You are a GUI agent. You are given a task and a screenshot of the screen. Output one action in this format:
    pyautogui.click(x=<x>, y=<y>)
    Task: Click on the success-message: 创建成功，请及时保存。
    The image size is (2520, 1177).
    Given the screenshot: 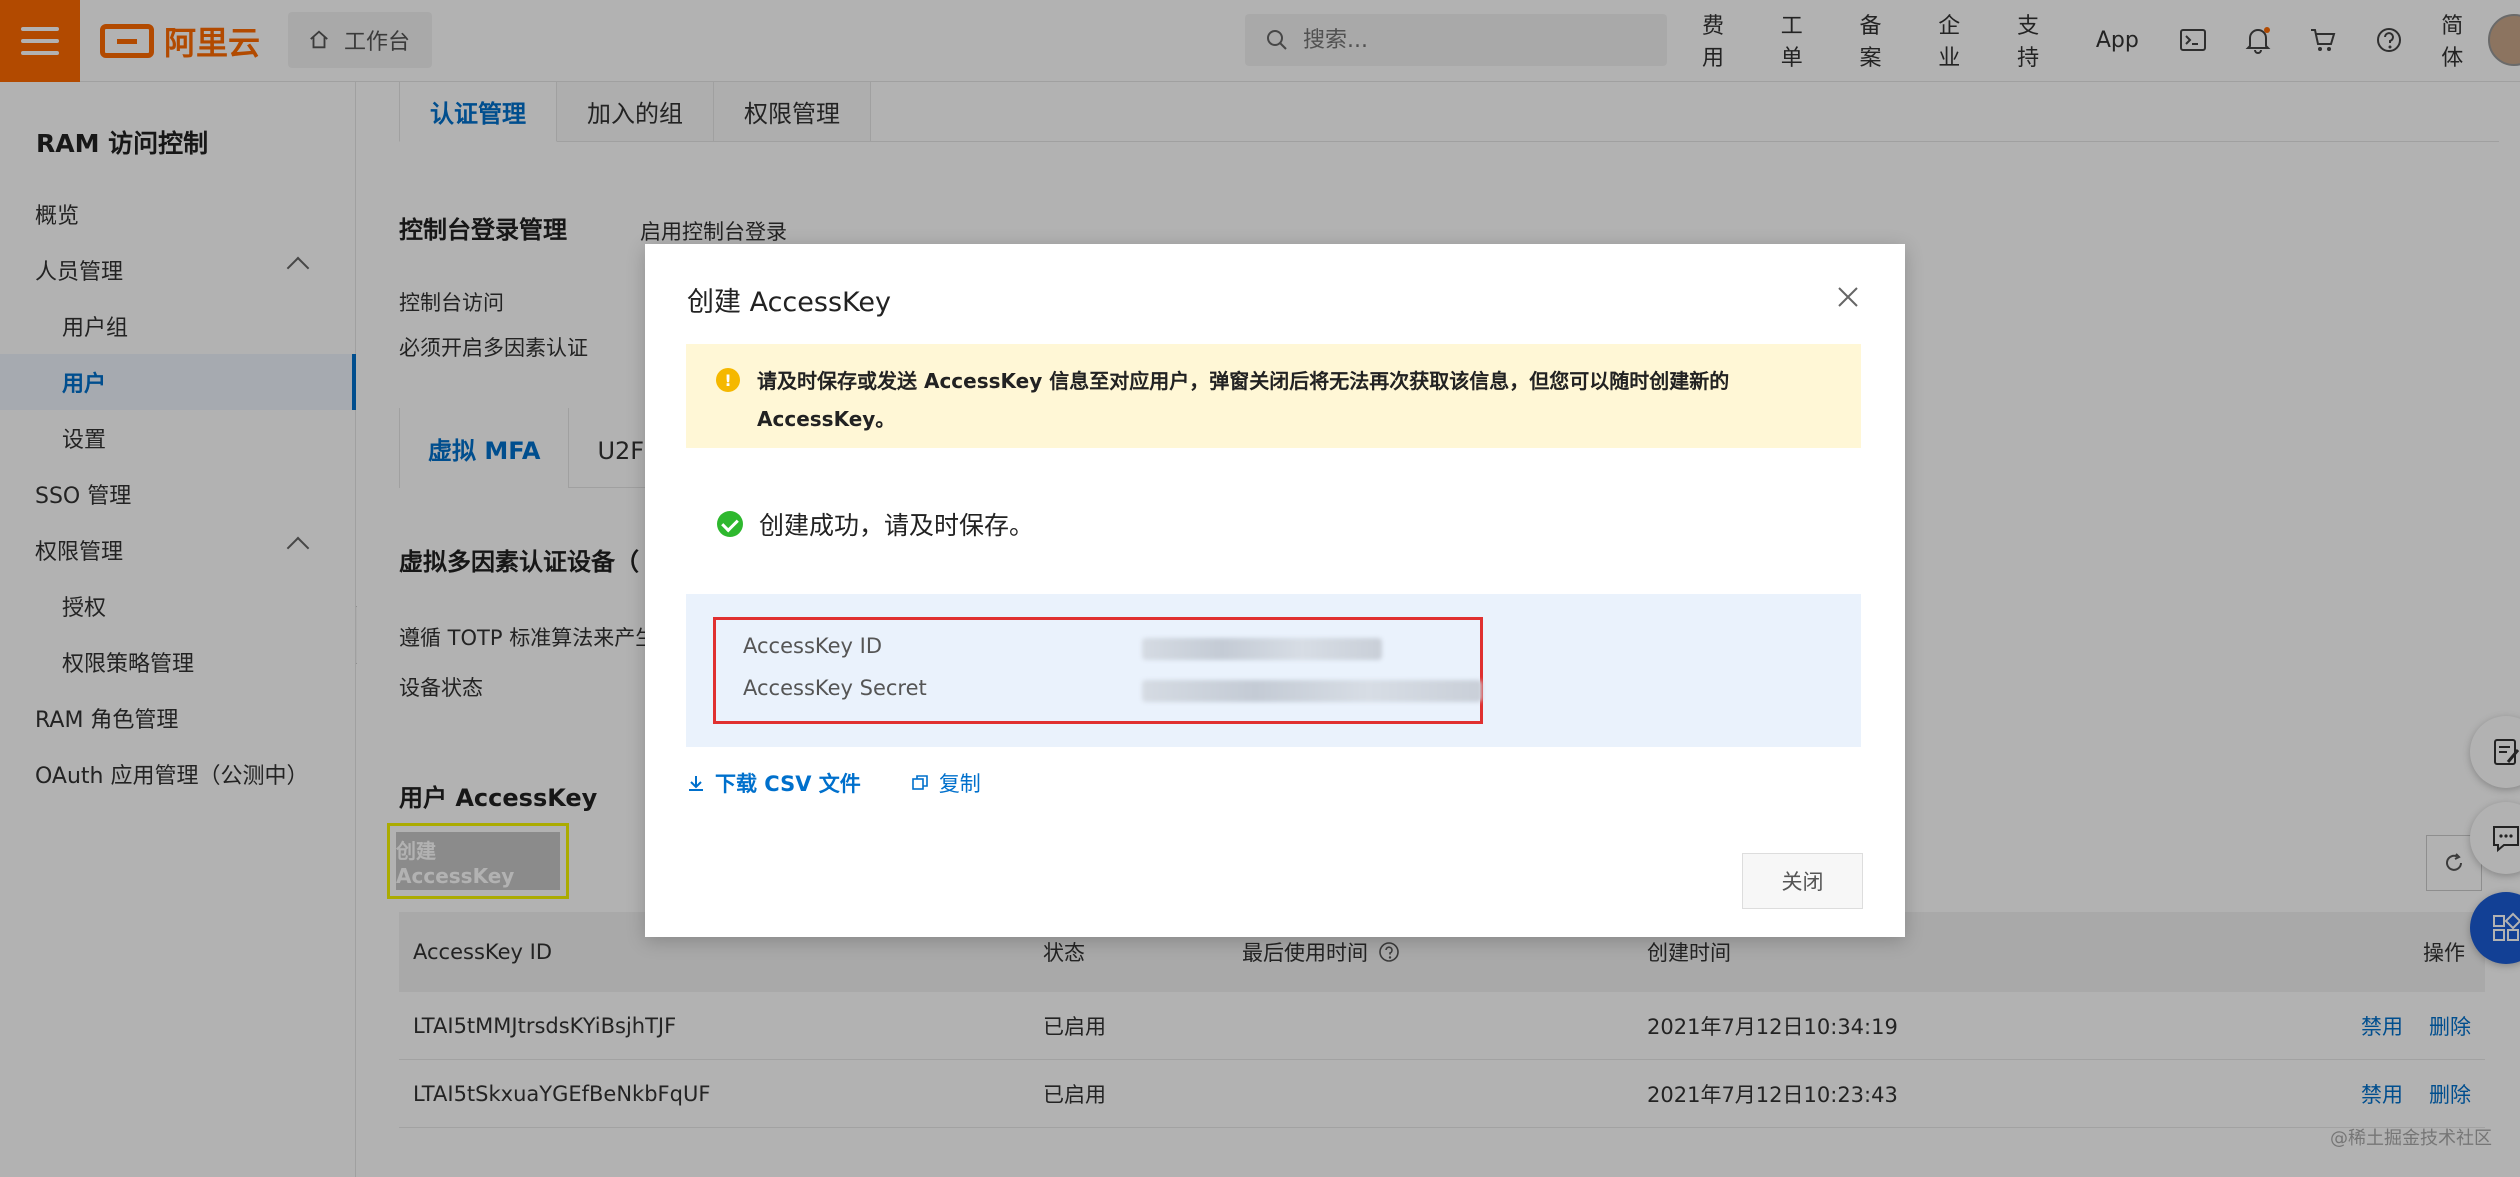 What is the action you would take?
    pyautogui.click(x=875, y=524)
    